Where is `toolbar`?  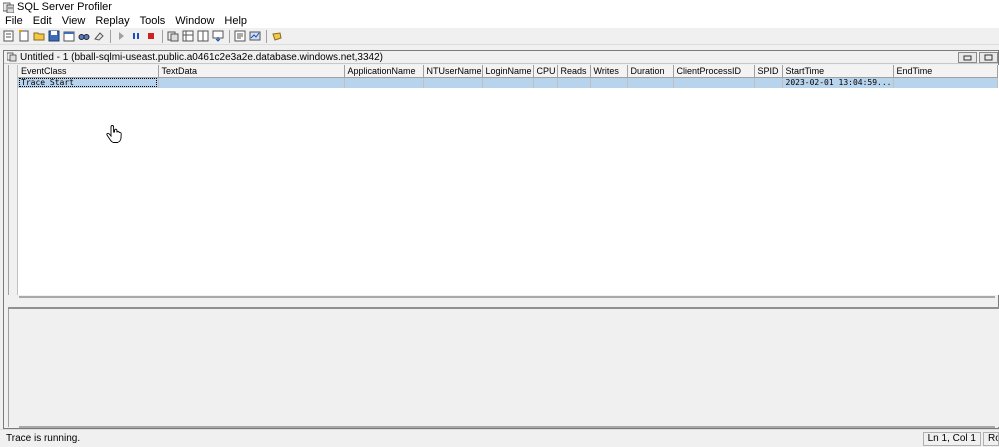
toolbar is located at coordinates (499, 36).